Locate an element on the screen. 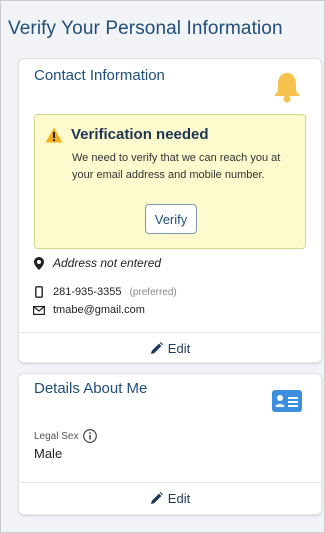  mobile-phone-icon is located at coordinates (39, 292).